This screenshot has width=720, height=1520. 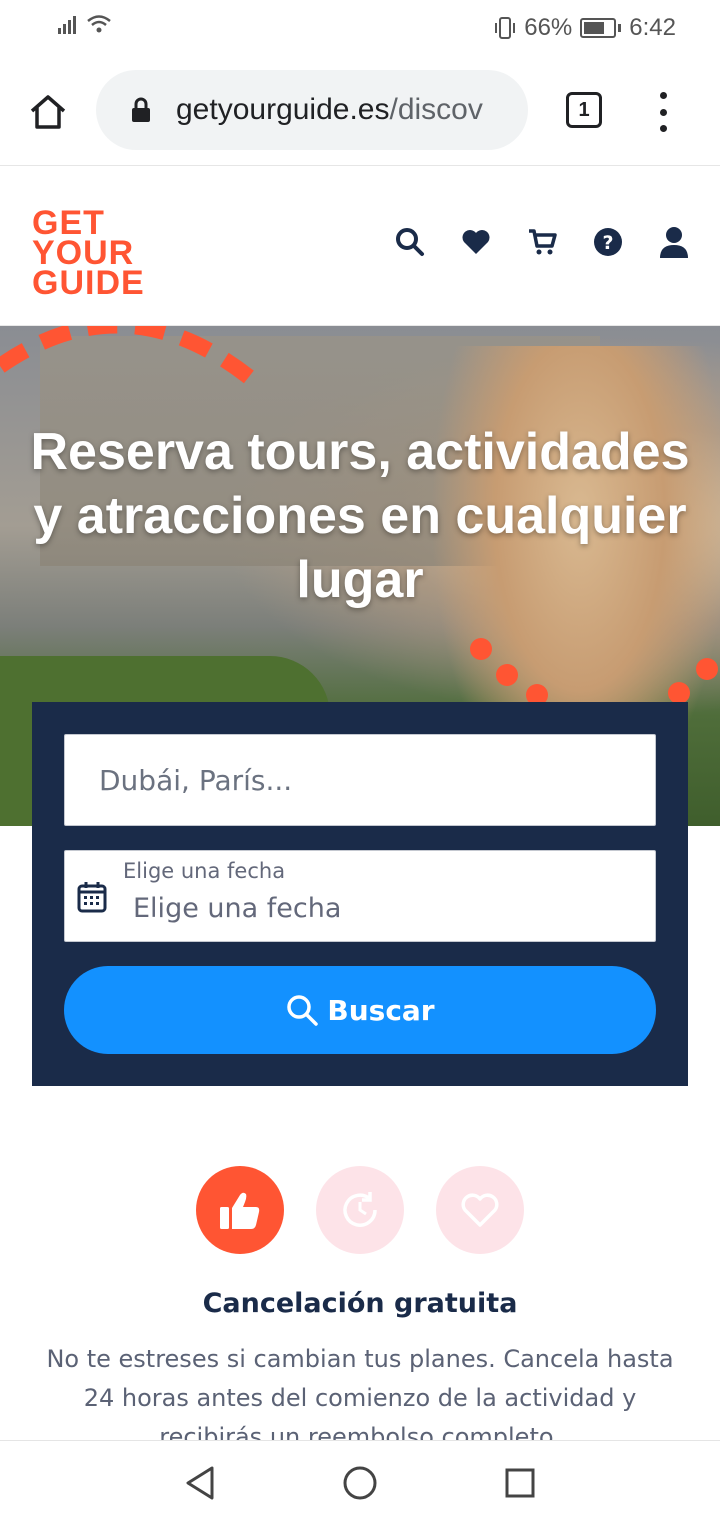 What do you see at coordinates (92, 897) in the screenshot?
I see `calendar-icon` at bounding box center [92, 897].